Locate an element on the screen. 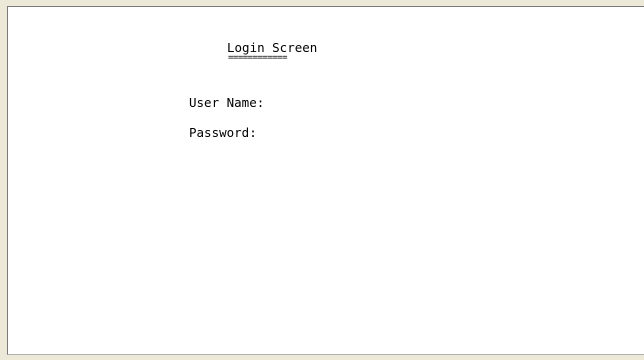  password-label: Password: is located at coordinates (223, 132).